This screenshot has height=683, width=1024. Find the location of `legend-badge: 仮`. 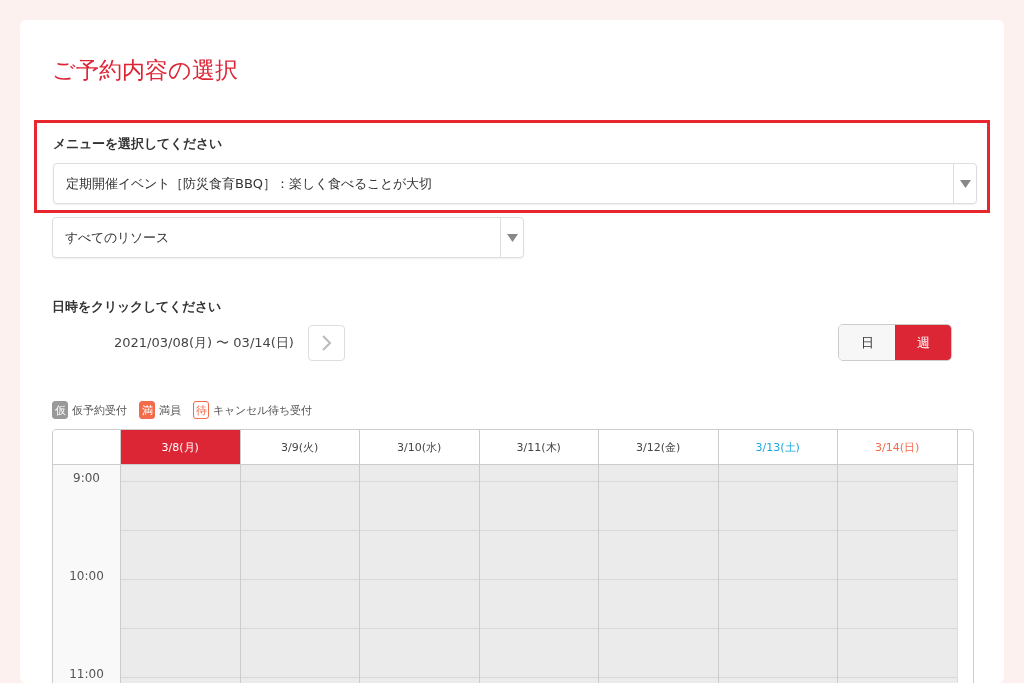

legend-badge: 仮 is located at coordinates (60, 410).